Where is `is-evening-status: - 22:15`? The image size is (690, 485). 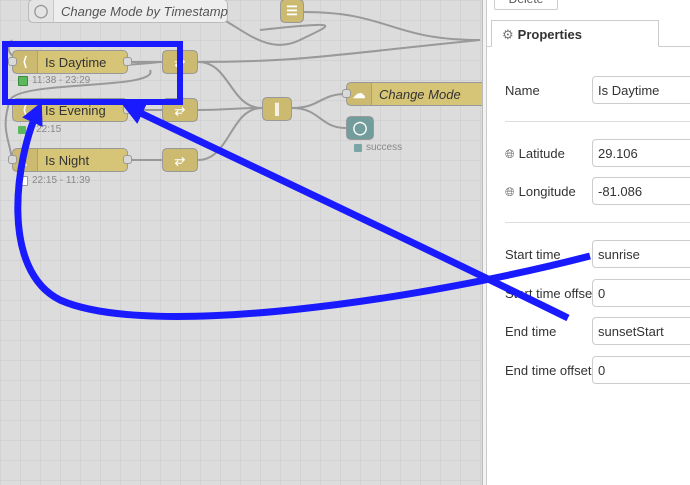 is-evening-status: - 22:15 is located at coordinates (39, 129).